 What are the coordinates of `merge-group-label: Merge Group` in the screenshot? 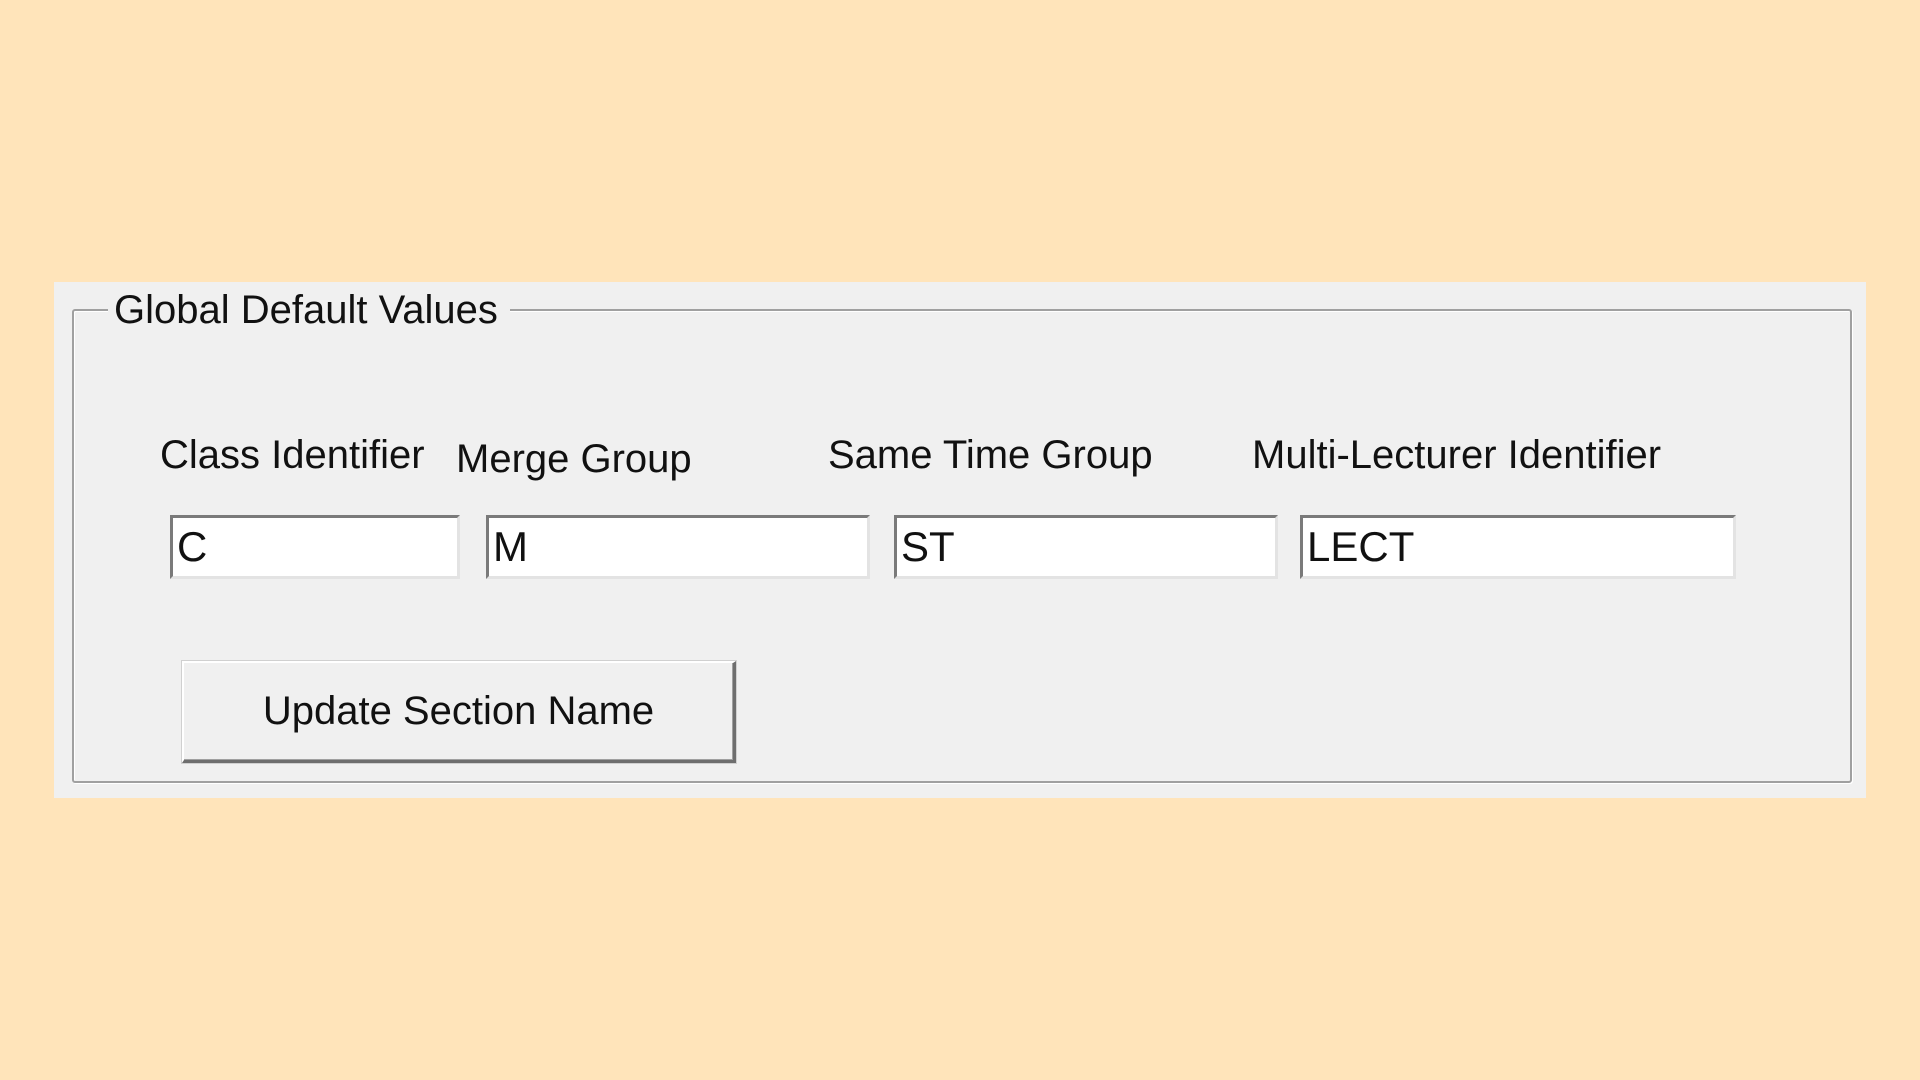 It's located at (574, 459).